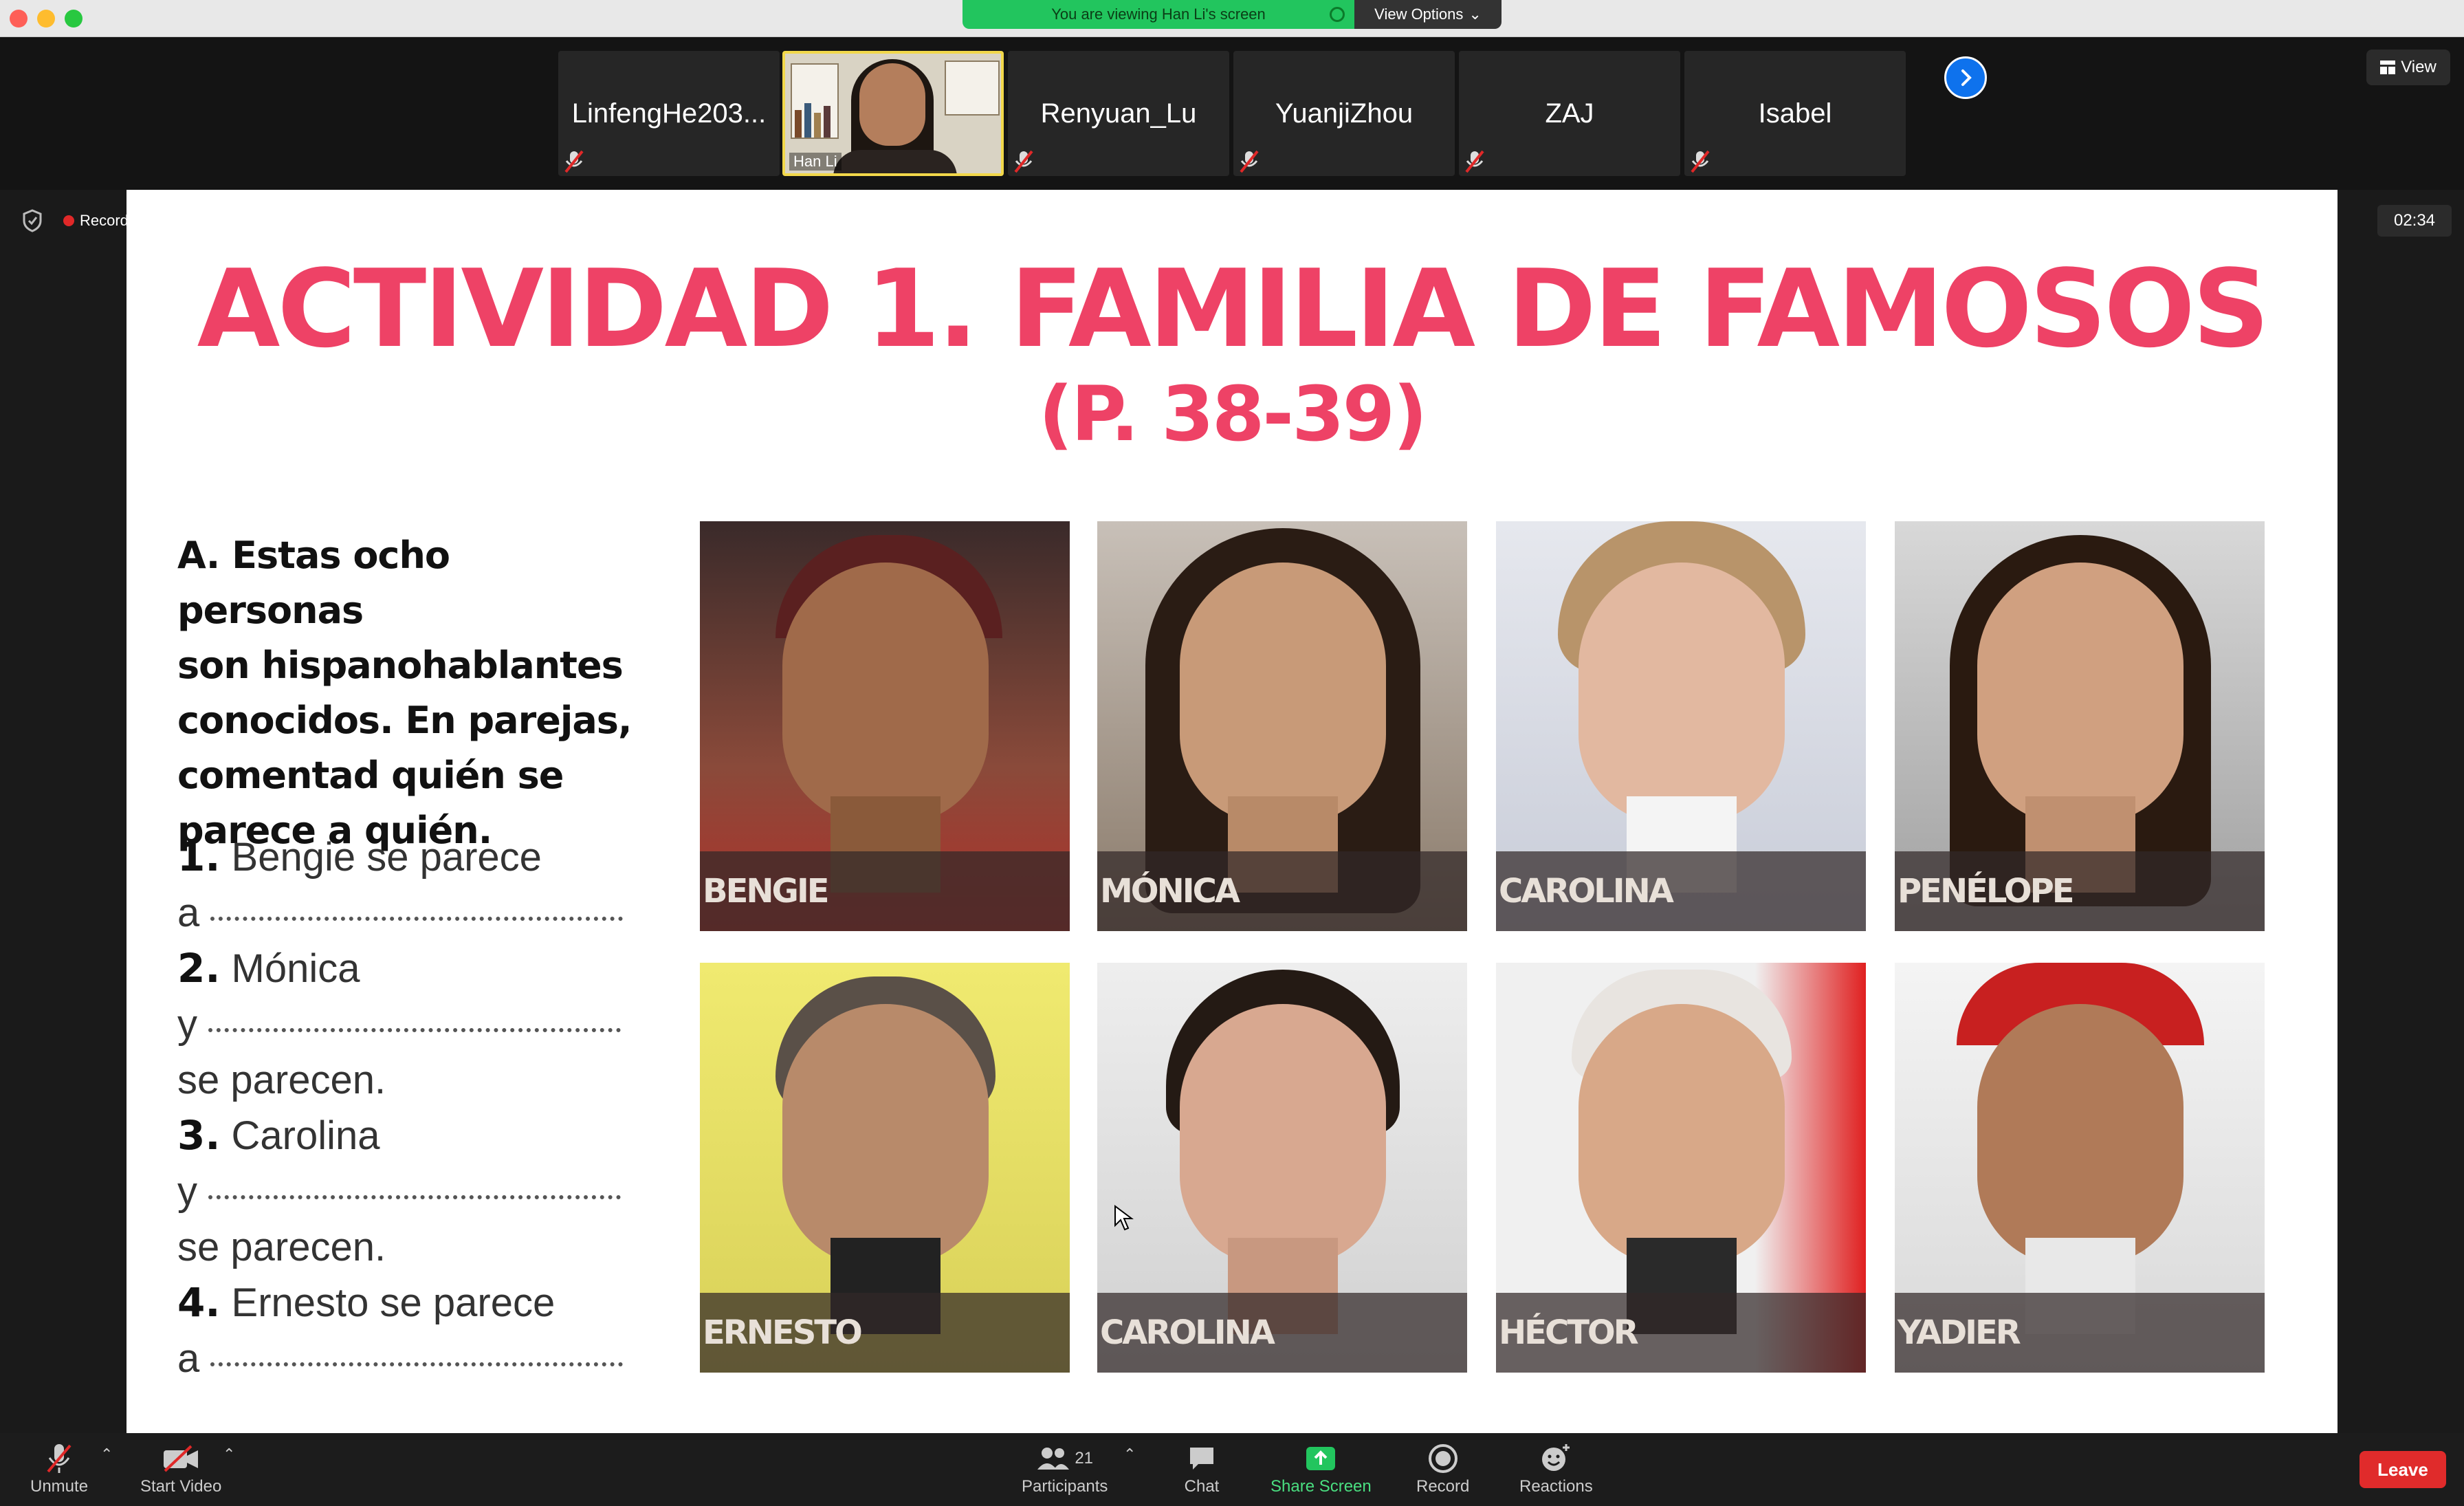  I want to click on instruction-line: conocidos. En parejas,, so click(404, 720).